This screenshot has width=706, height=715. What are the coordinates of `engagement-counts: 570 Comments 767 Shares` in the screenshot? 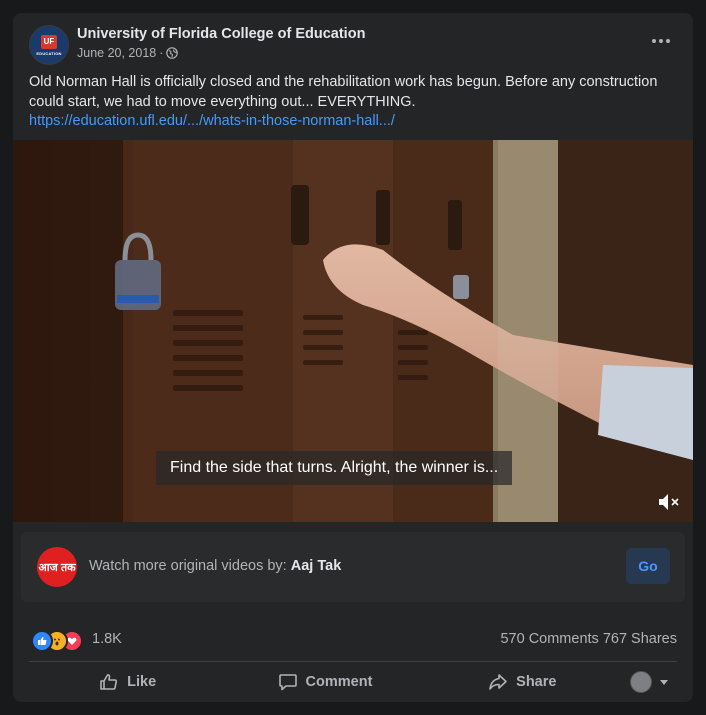 It's located at (588, 639).